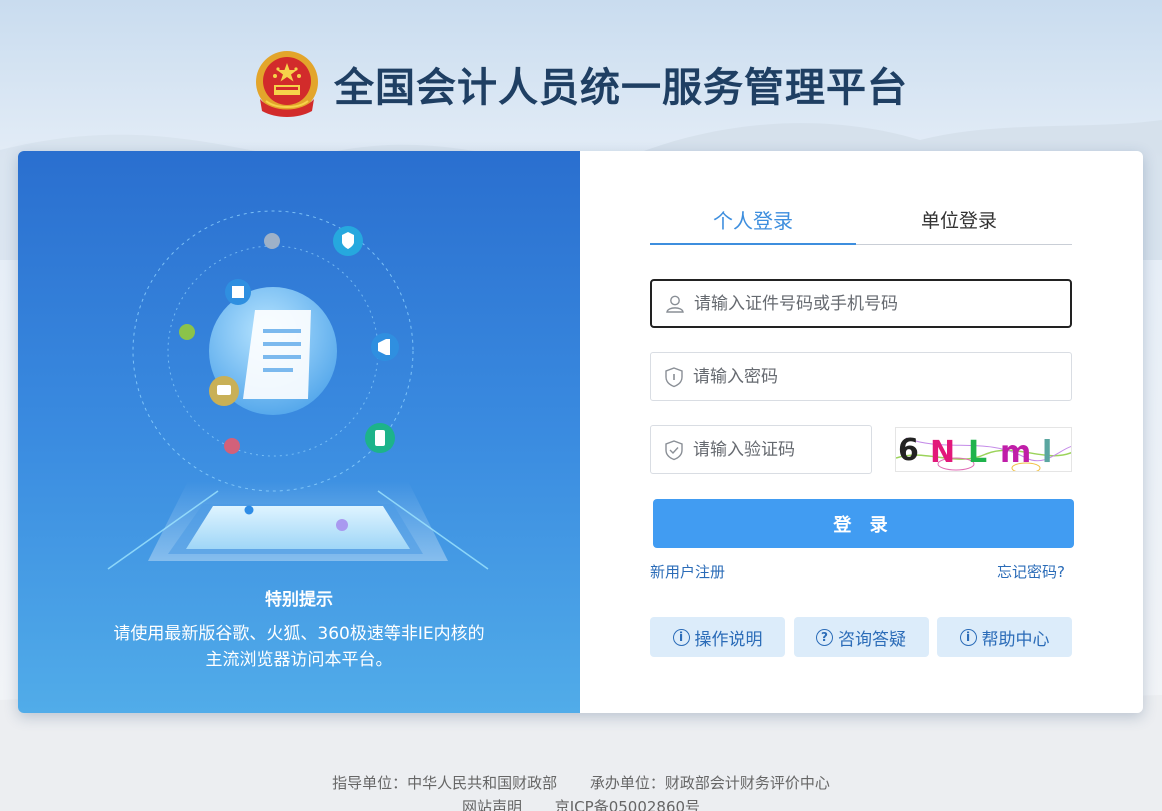  What do you see at coordinates (674, 449) in the screenshot?
I see `shield-check-icon` at bounding box center [674, 449].